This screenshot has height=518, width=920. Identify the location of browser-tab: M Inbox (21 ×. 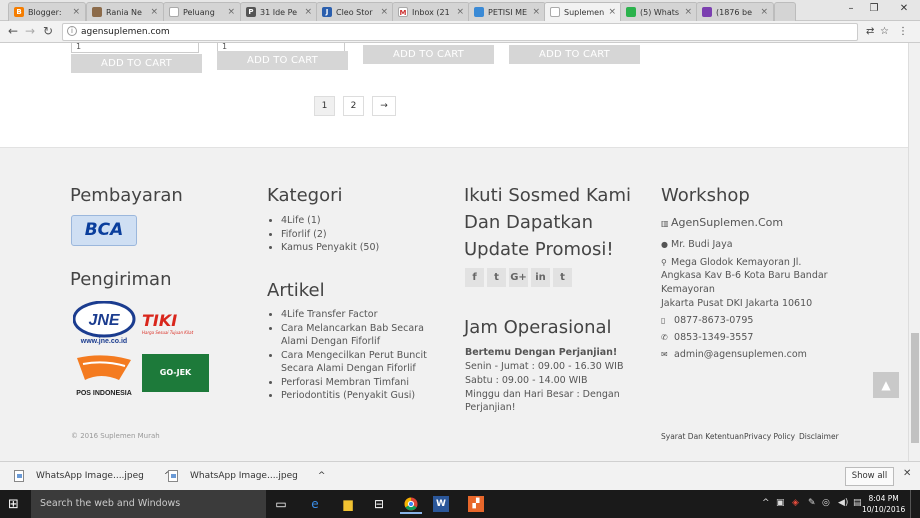
(431, 11).